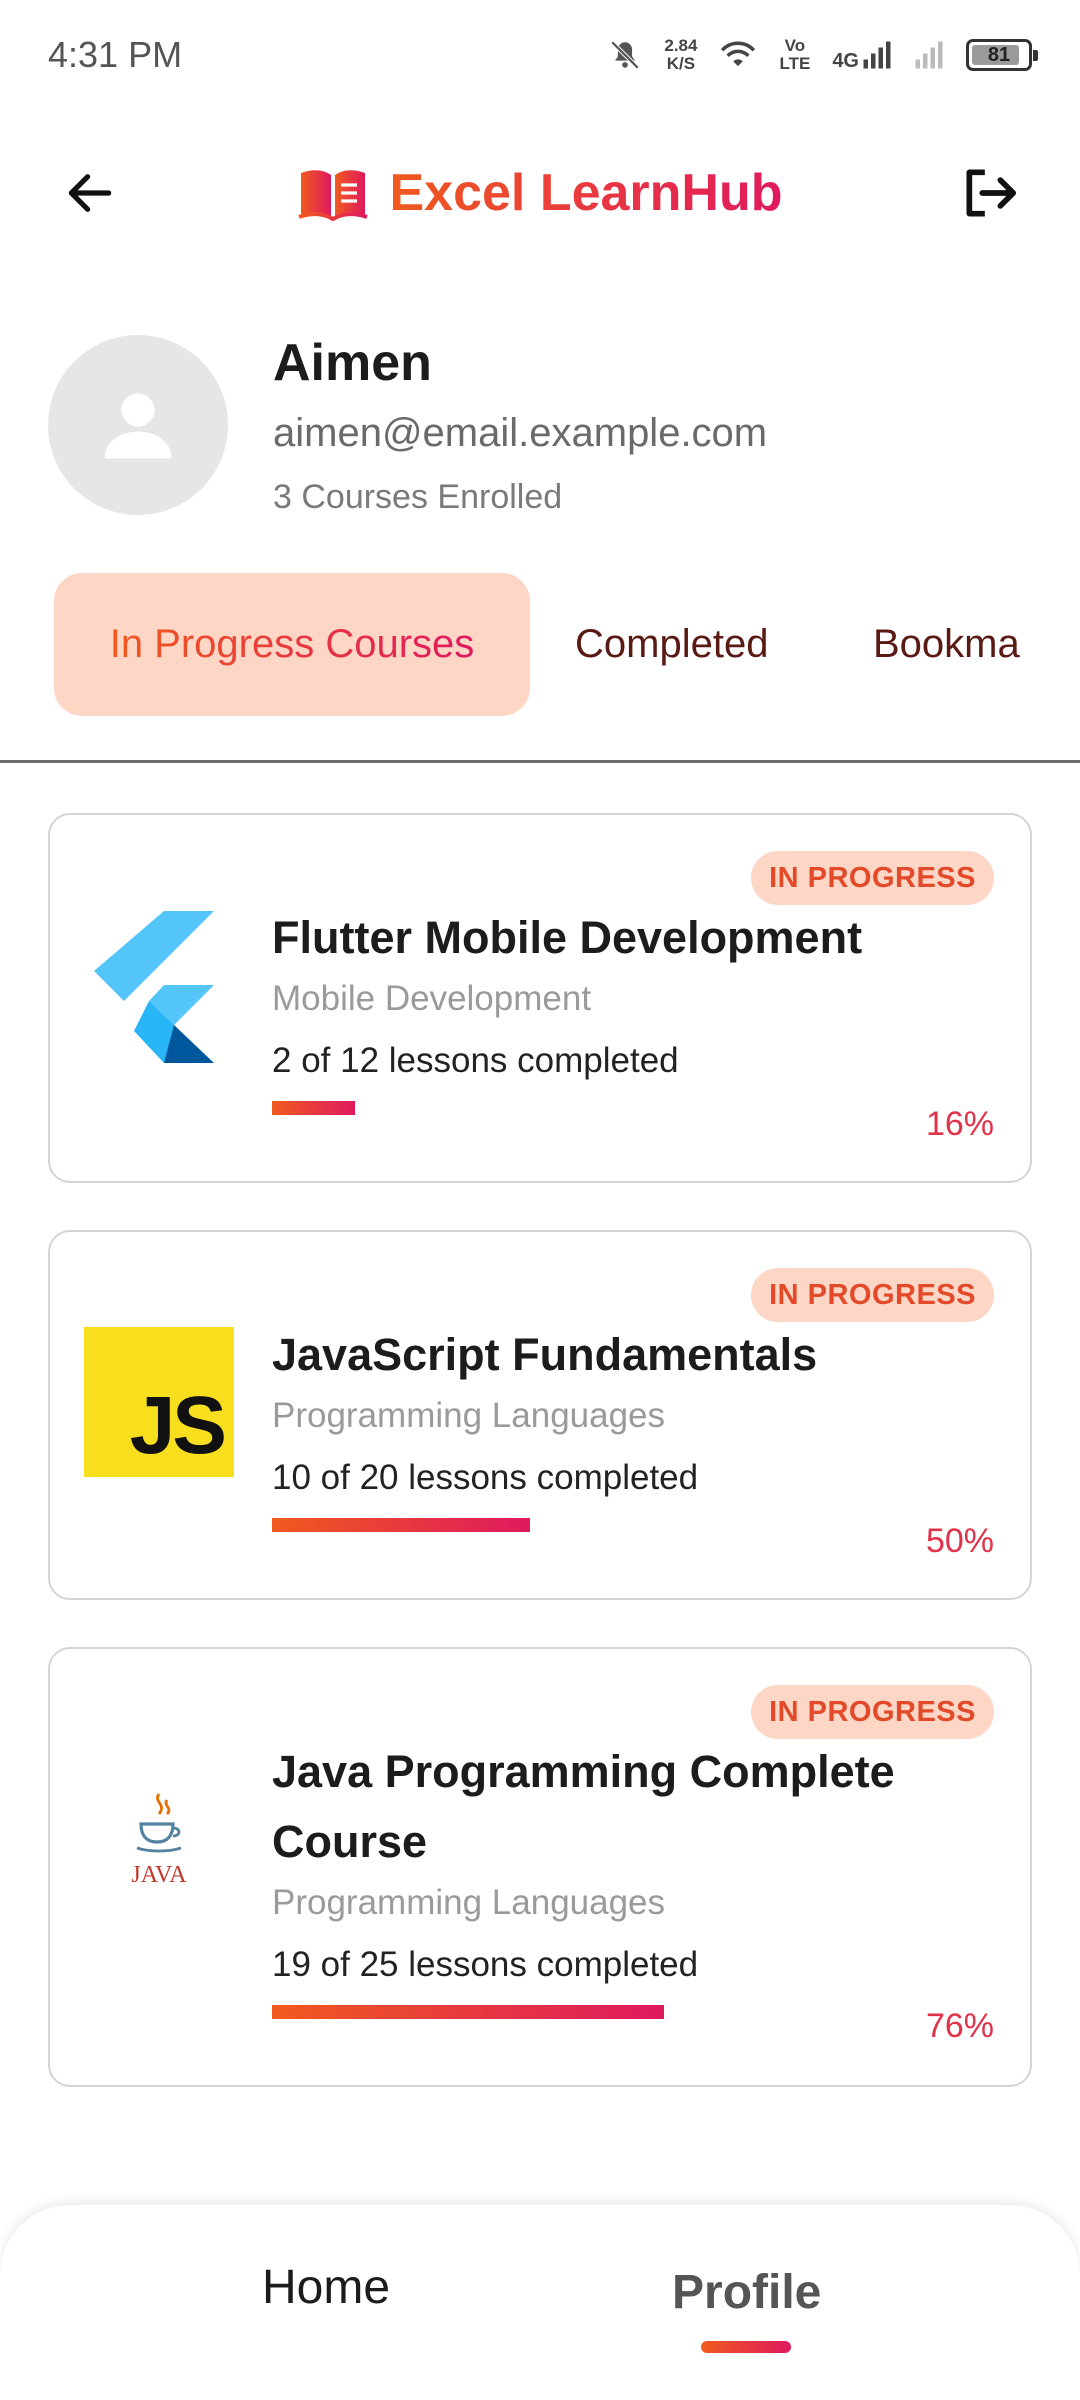 This screenshot has height=2400, width=1080. Describe the element at coordinates (583, 1806) in the screenshot. I see `course-title: Java Programming Complete Course` at that location.